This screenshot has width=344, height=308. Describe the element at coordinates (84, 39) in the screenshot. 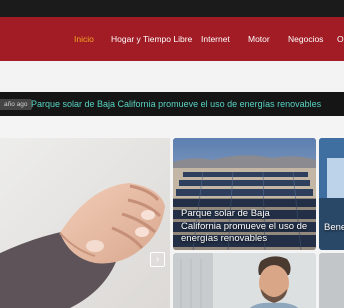

I see `nav-item-inicio: Inicio` at that location.